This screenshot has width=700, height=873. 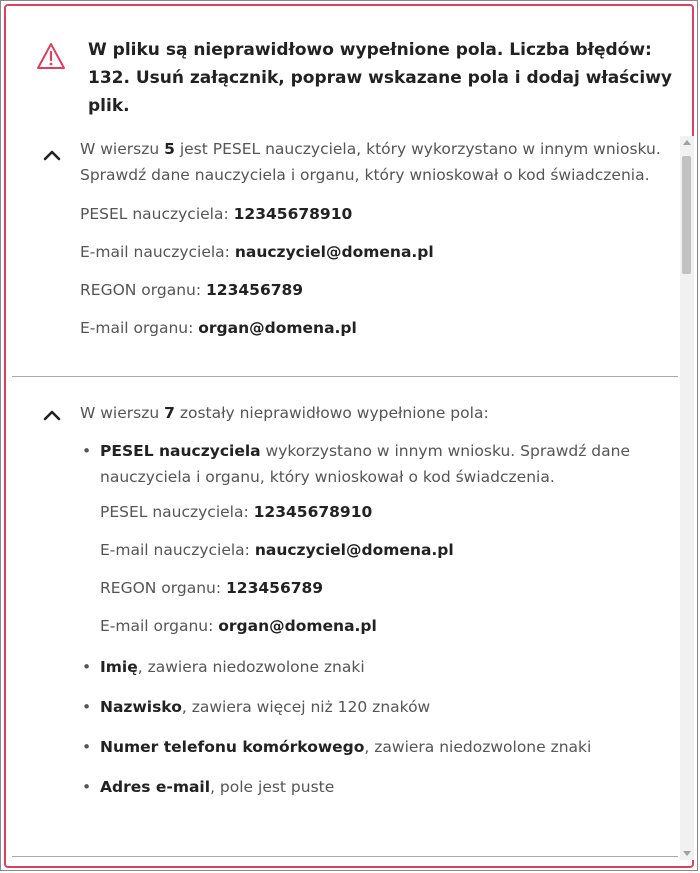 I want to click on scroll-down-arrow-icon, so click(x=687, y=853).